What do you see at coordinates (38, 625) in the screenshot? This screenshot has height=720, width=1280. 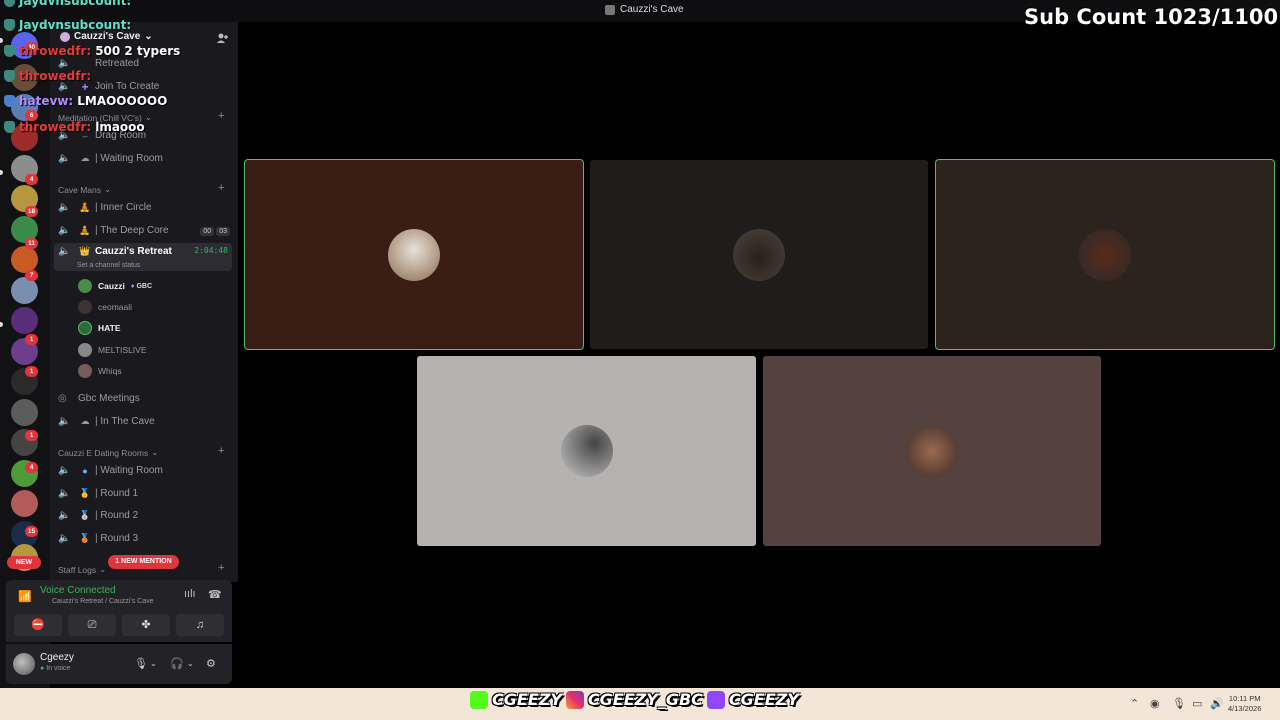 I see `camera-button: ⛔` at bounding box center [38, 625].